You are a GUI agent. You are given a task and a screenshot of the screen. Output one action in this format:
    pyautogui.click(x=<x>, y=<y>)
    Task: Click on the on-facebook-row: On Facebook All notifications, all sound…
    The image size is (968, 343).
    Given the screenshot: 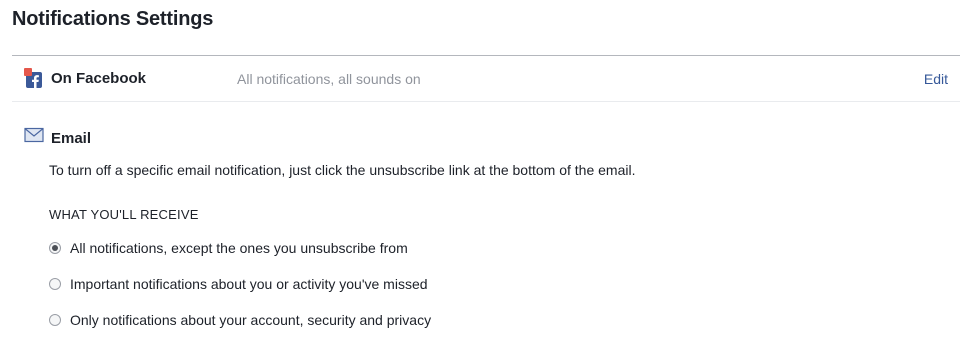 What is the action you would take?
    pyautogui.click(x=486, y=79)
    